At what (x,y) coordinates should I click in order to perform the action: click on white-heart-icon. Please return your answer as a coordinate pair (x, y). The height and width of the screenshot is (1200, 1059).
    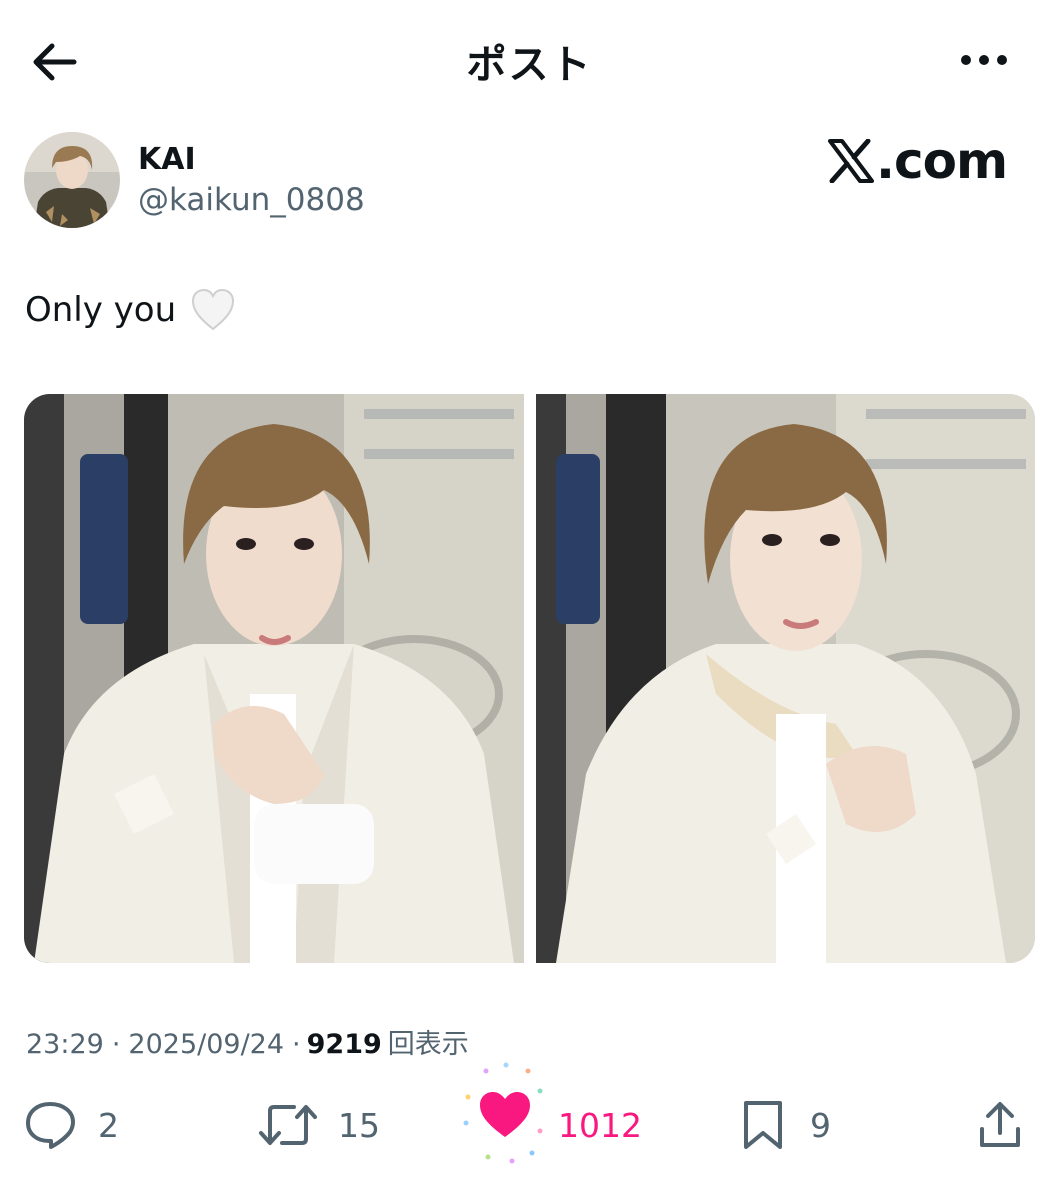
    Looking at the image, I should click on (213, 310).